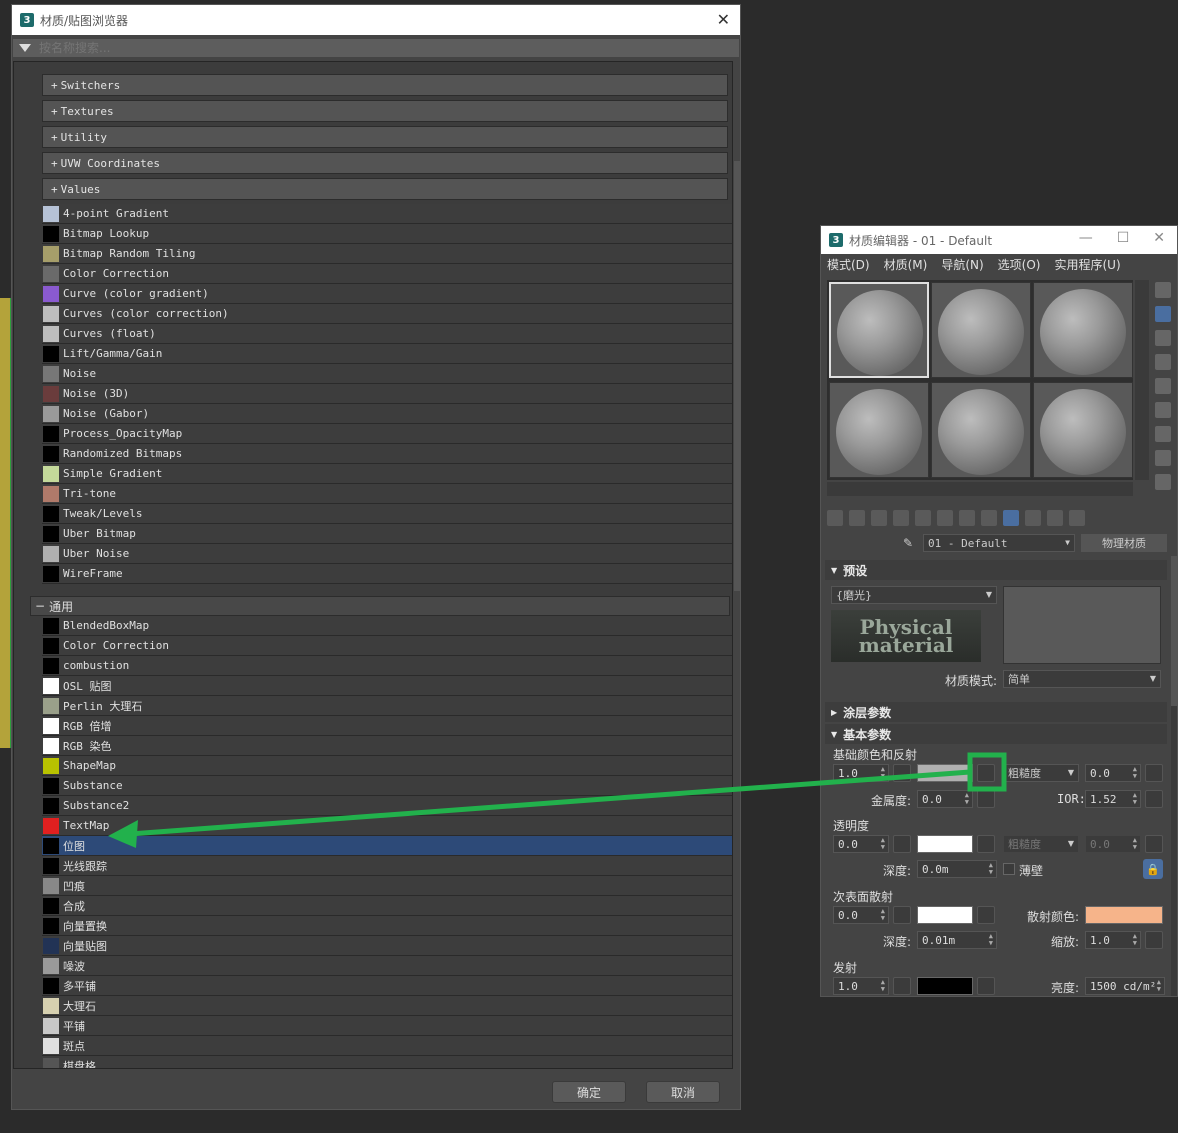 The image size is (1178, 1133). What do you see at coordinates (385, 85) in the screenshot?
I see `category-header: + Switchers` at bounding box center [385, 85].